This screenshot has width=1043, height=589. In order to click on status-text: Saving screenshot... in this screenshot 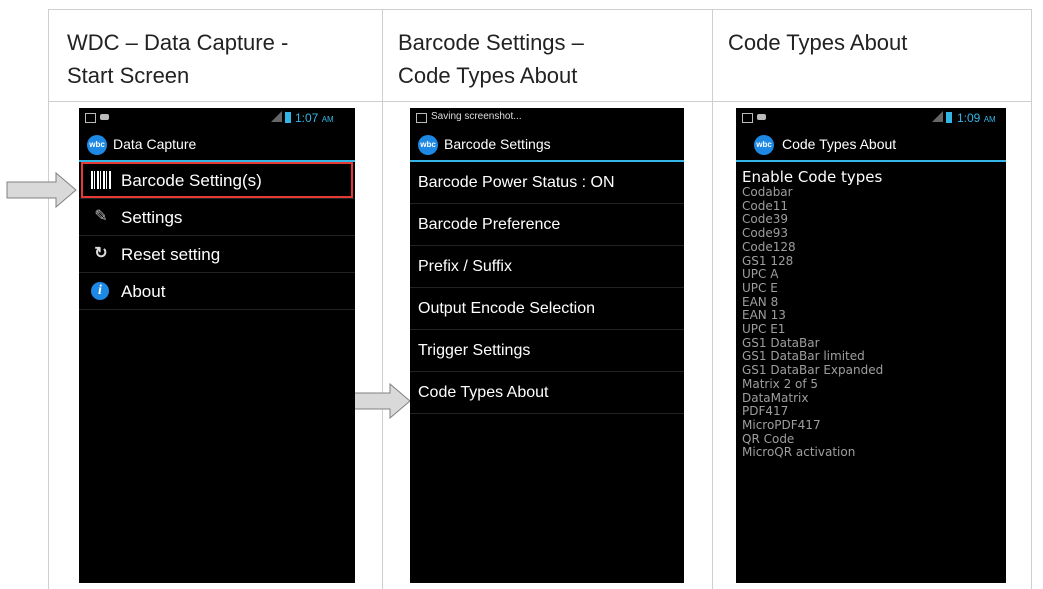, I will do `click(476, 116)`.